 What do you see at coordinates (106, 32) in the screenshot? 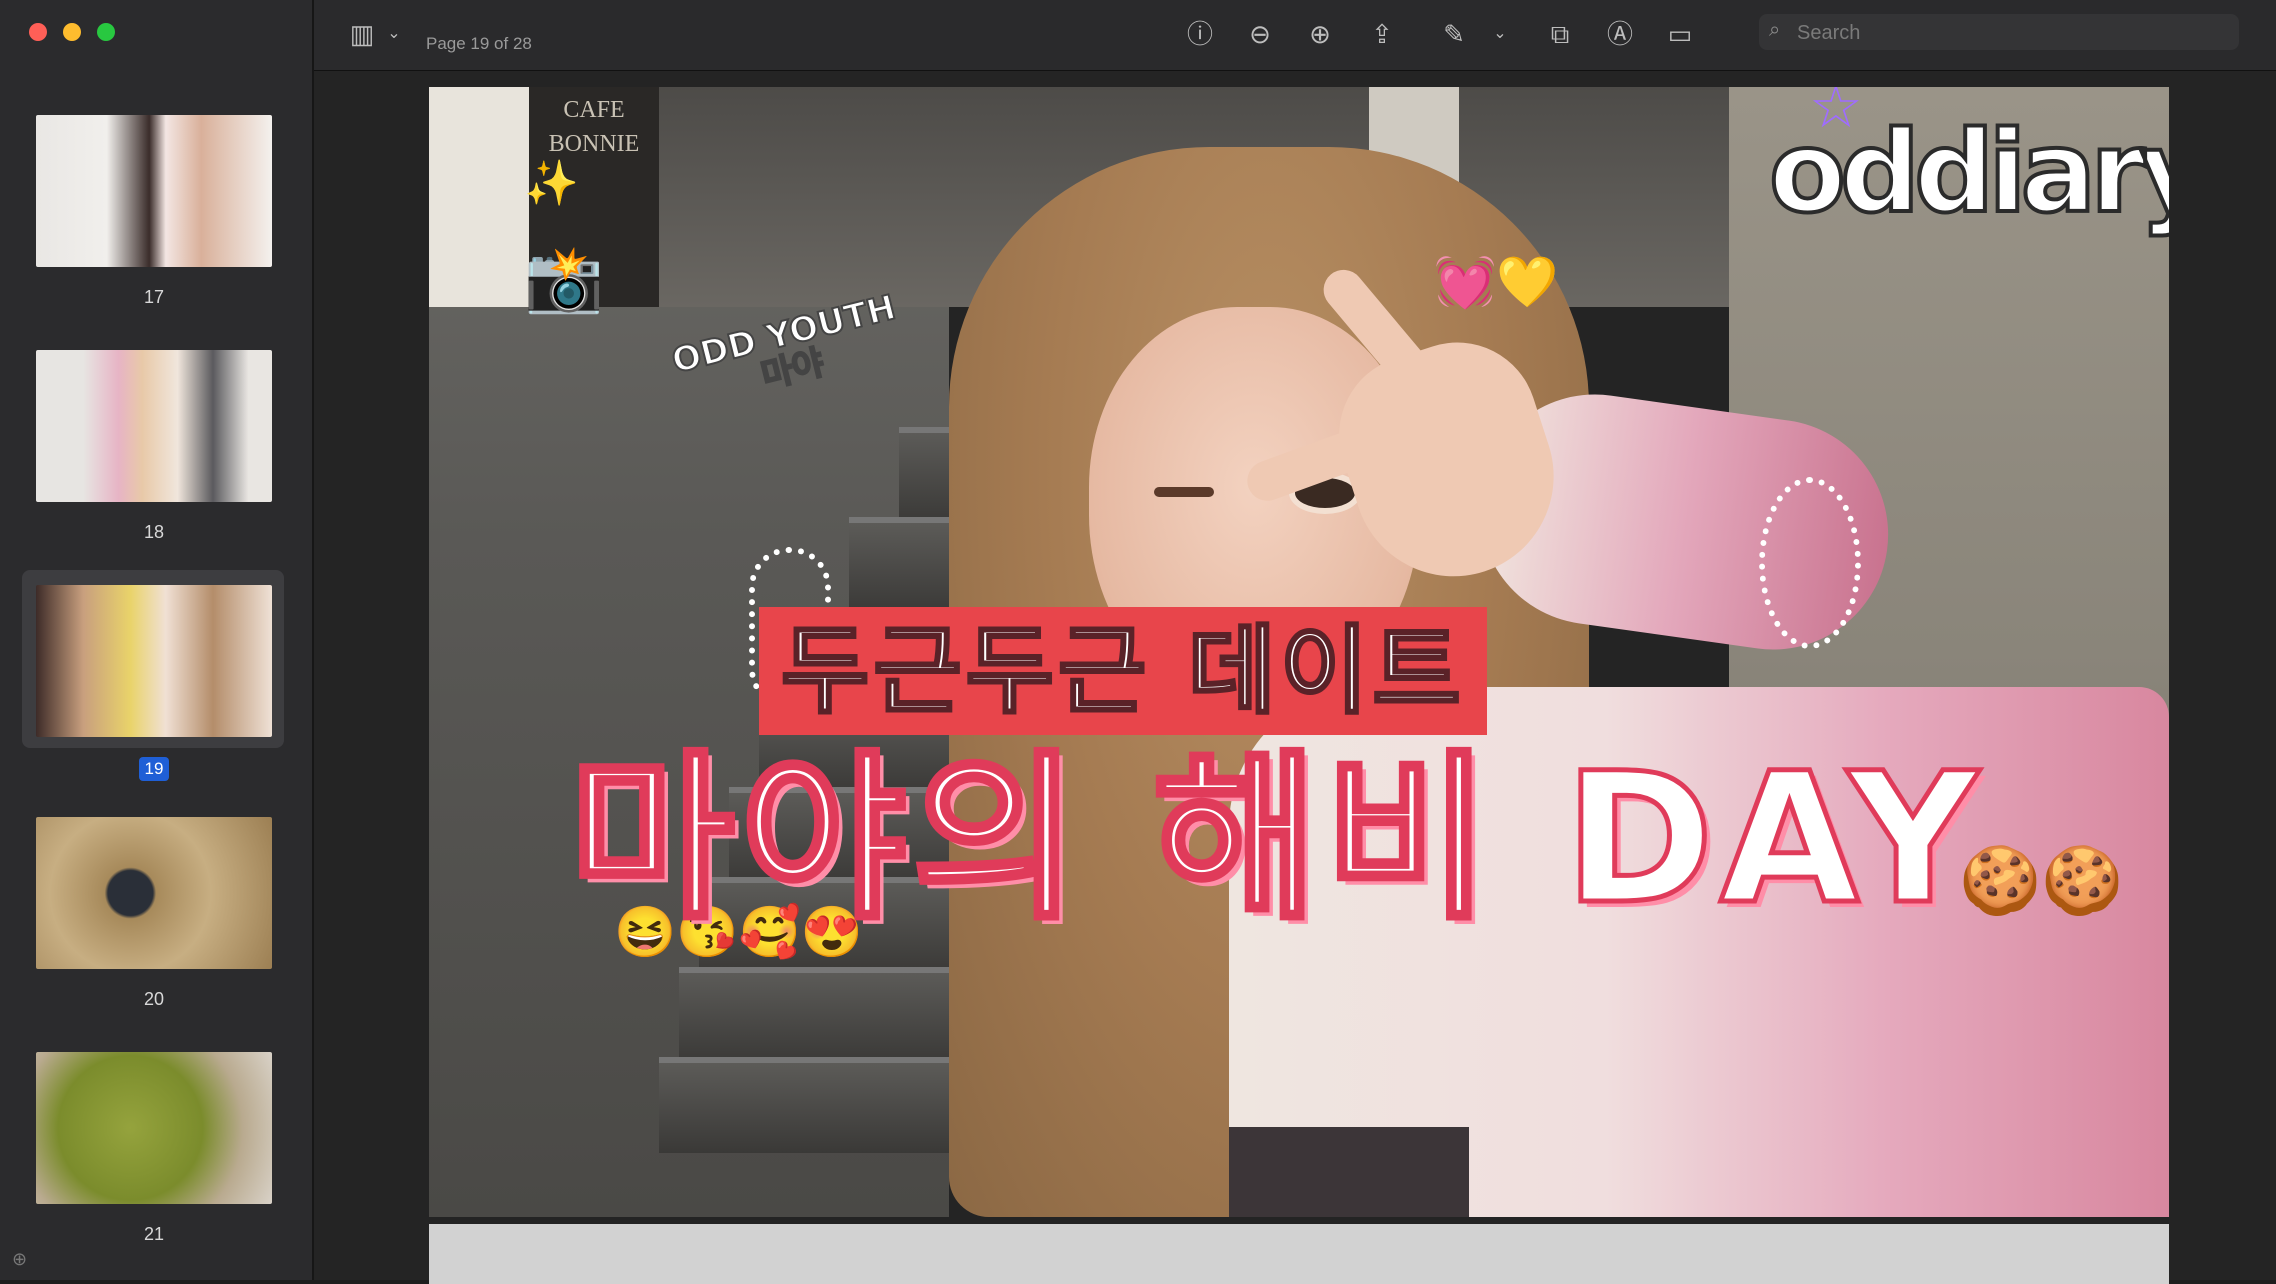
I see `zoom-button` at bounding box center [106, 32].